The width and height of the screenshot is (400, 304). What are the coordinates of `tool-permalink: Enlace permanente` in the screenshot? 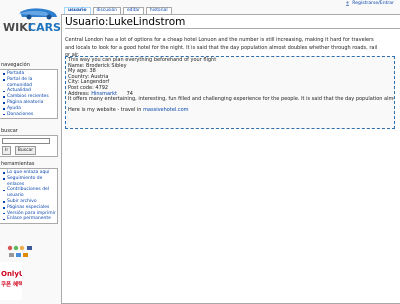 It's located at (29, 219).